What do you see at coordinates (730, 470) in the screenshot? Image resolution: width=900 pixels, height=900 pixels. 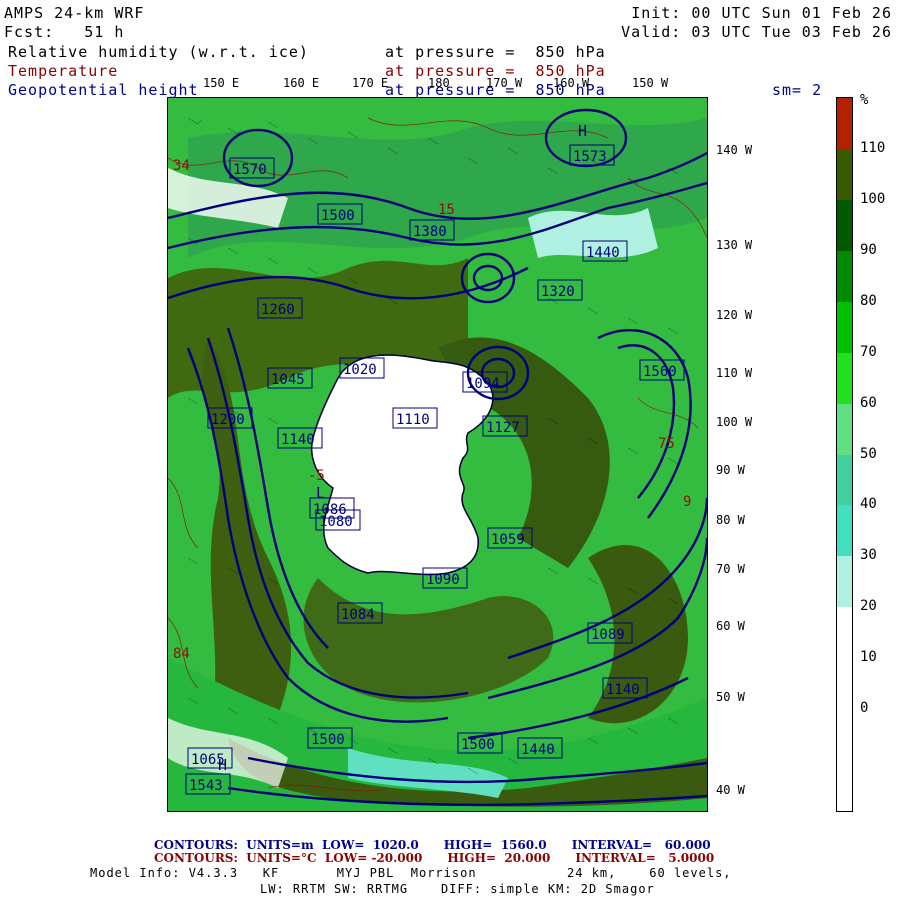 I see `lat-label: 90 W` at bounding box center [730, 470].